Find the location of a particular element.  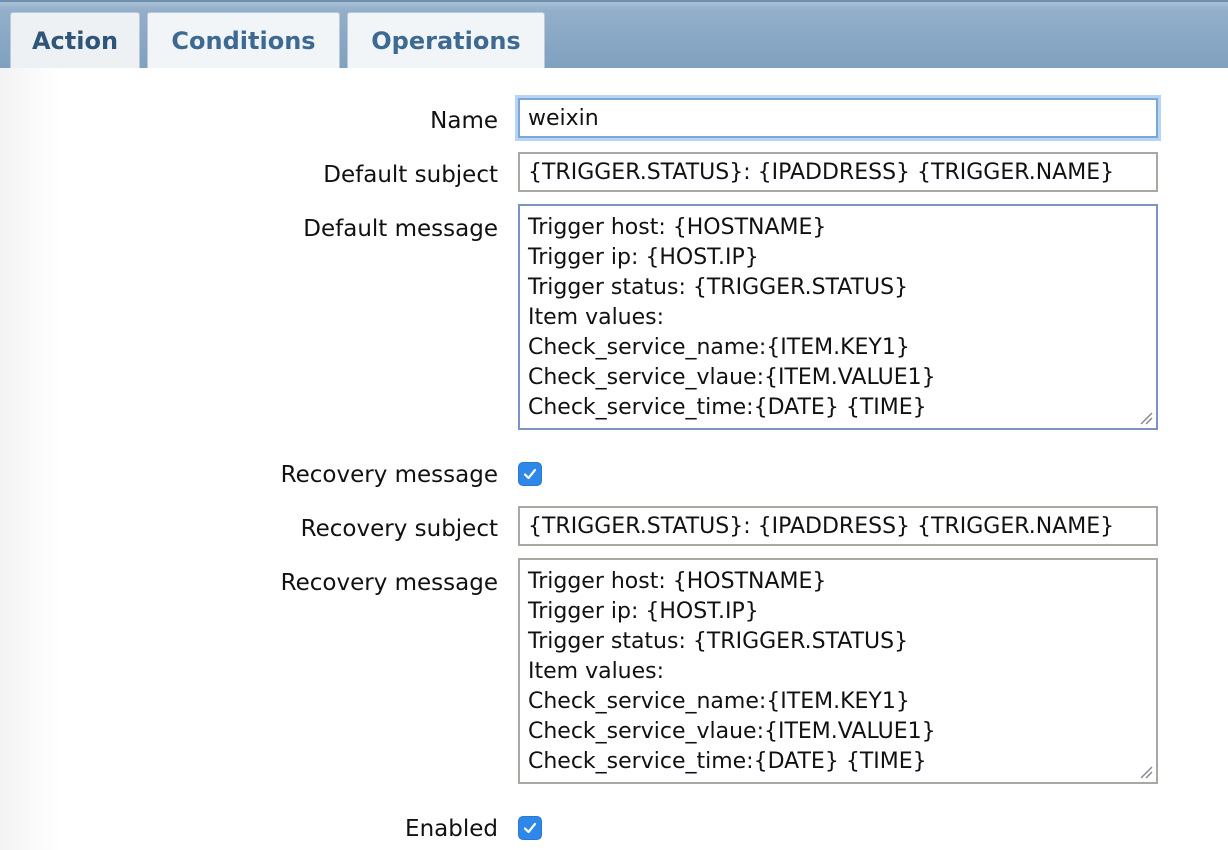

enabled-label: Enabled is located at coordinates (451, 829).